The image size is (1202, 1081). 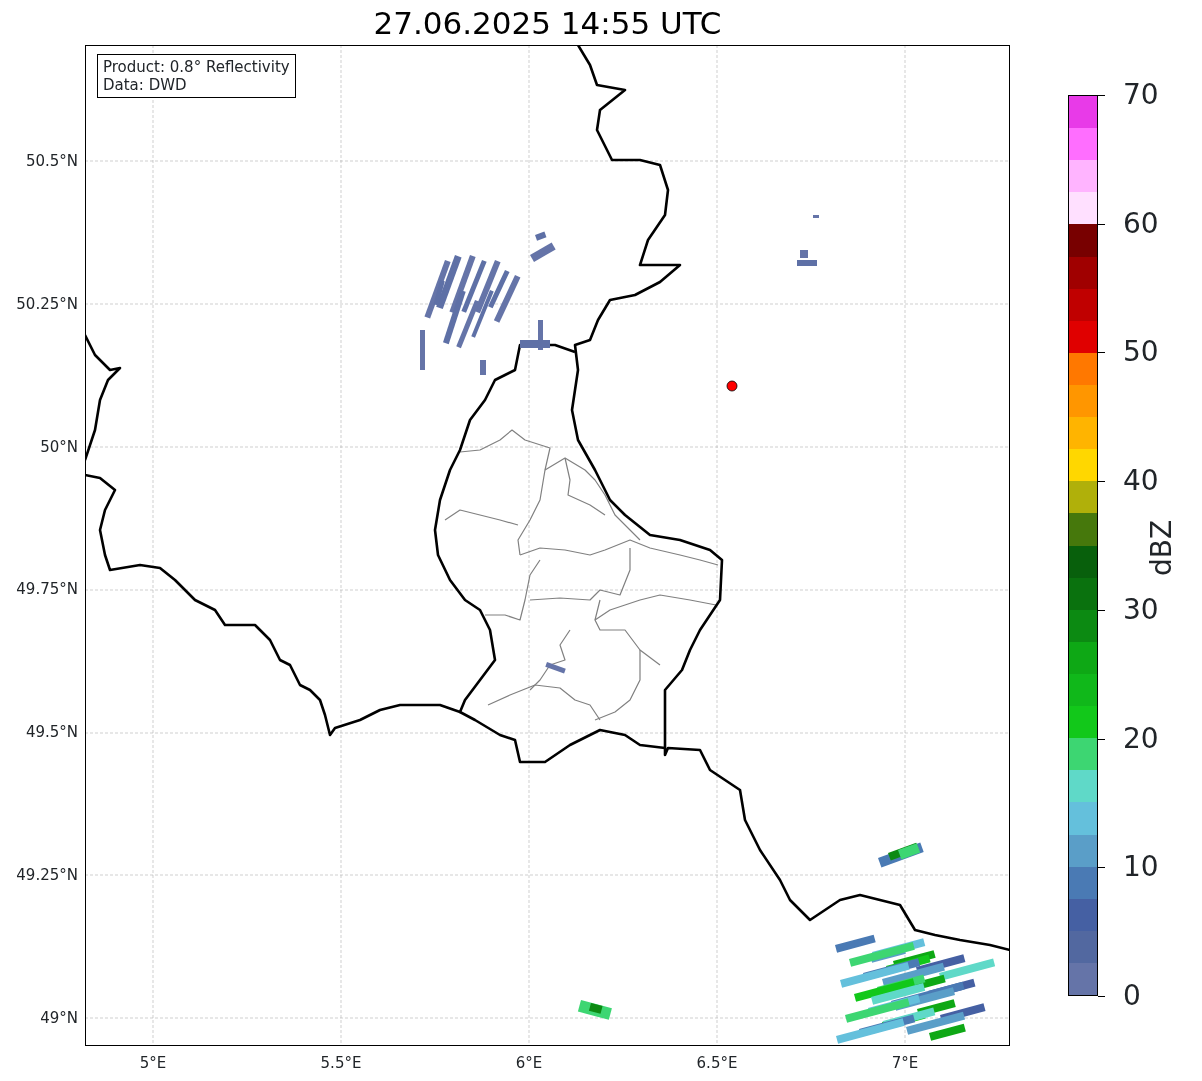 I want to click on axis-tick-label: 7°E, so click(x=905, y=1063).